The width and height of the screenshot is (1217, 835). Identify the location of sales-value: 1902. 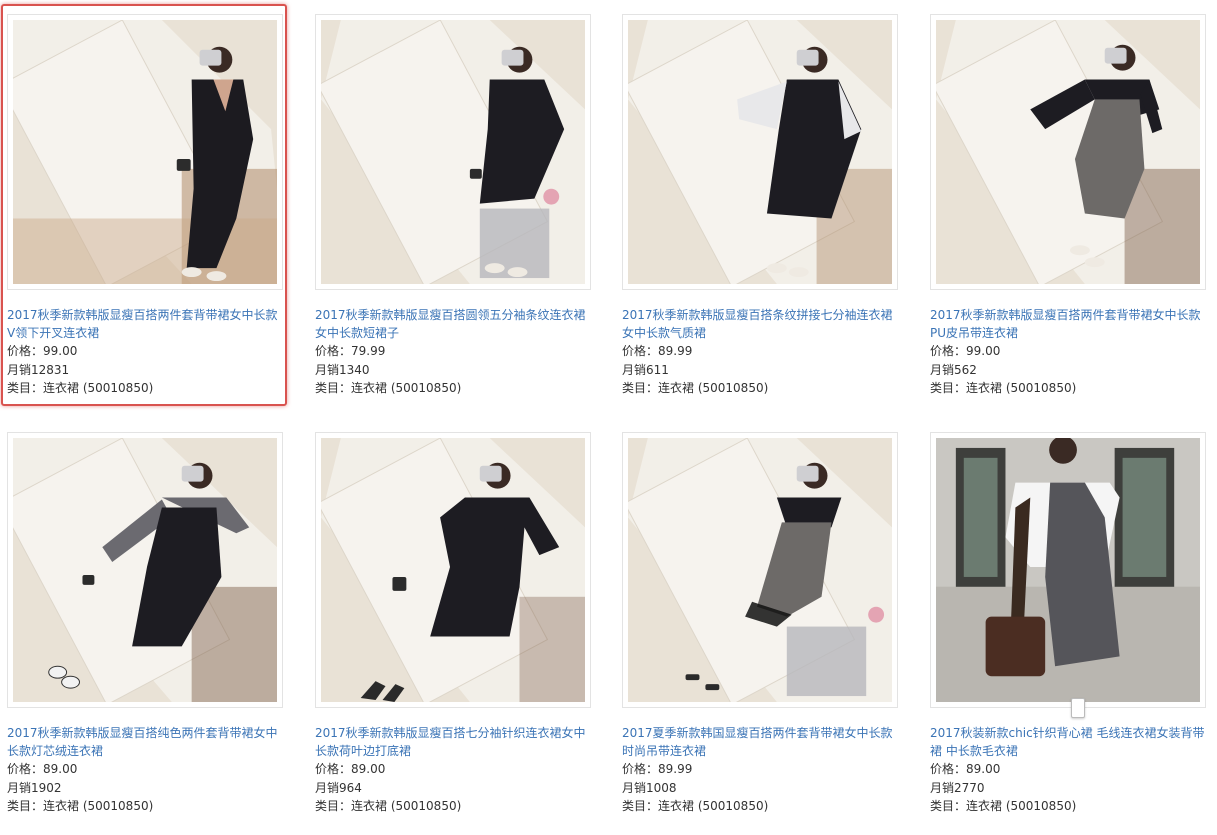
(46, 787).